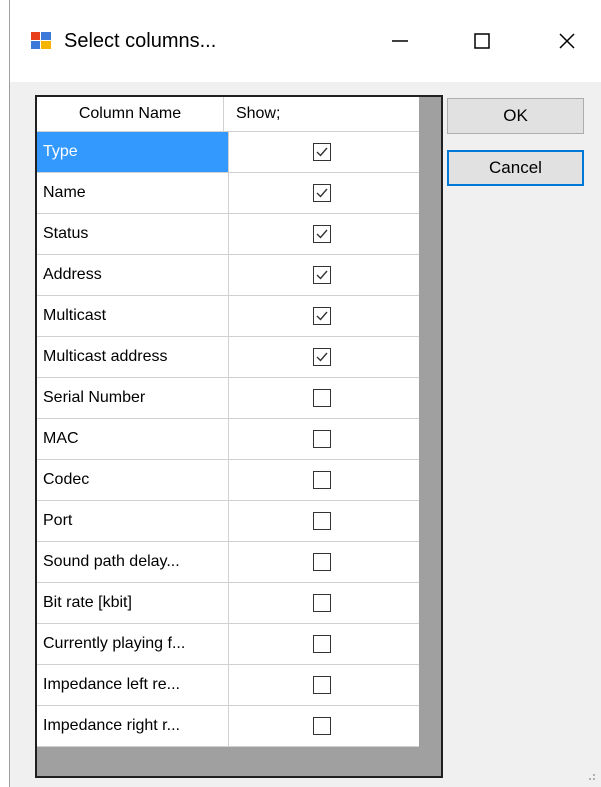 The width and height of the screenshot is (601, 787). I want to click on column-name-cell: Address, so click(133, 275).